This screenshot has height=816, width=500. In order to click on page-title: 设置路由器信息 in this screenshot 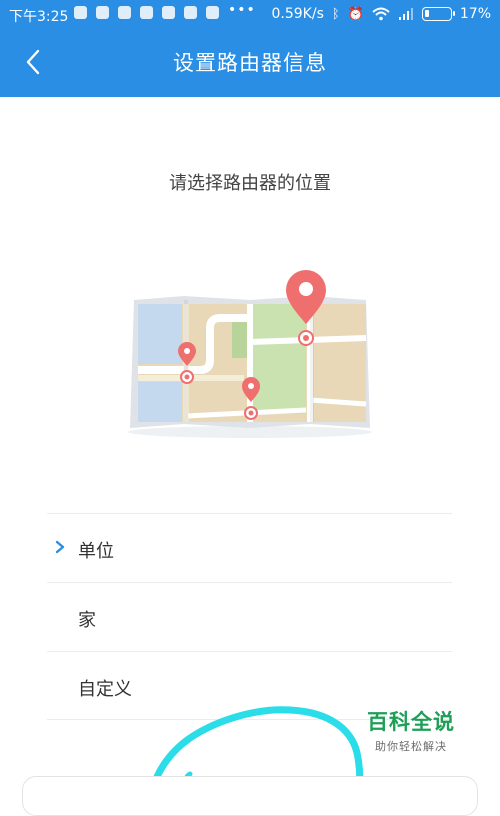, I will do `click(250, 63)`.